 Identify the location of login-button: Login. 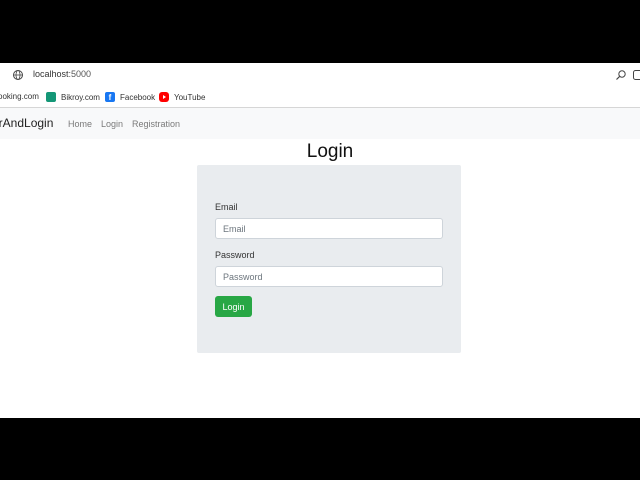
(233, 306).